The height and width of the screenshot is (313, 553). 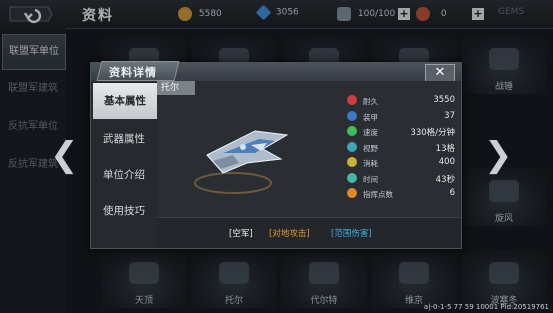 What do you see at coordinates (352, 146) in the screenshot?
I see `eye-icon` at bounding box center [352, 146].